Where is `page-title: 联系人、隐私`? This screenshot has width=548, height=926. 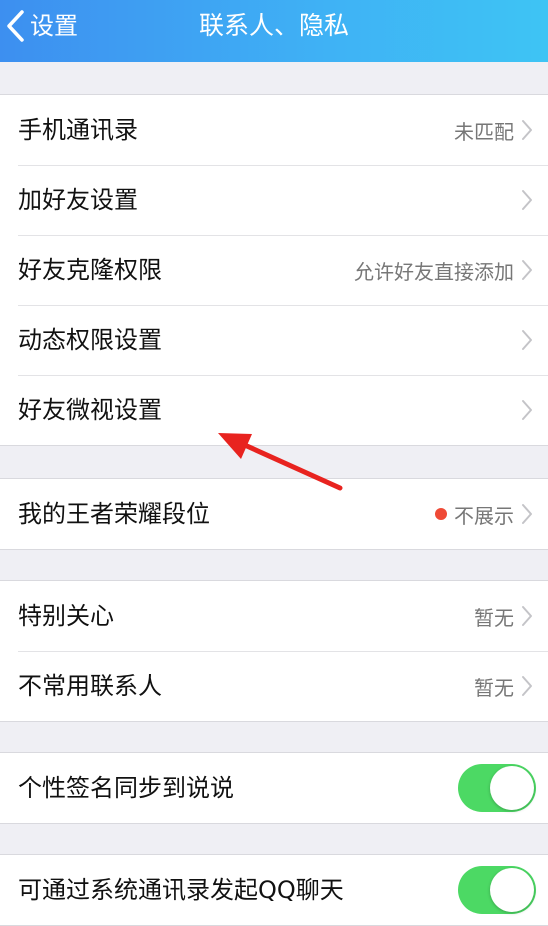
page-title: 联系人、隐私 is located at coordinates (273, 25).